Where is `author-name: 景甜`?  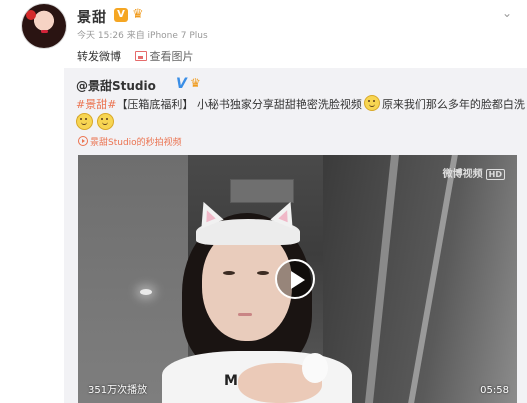
author-name: 景甜 is located at coordinates (92, 17).